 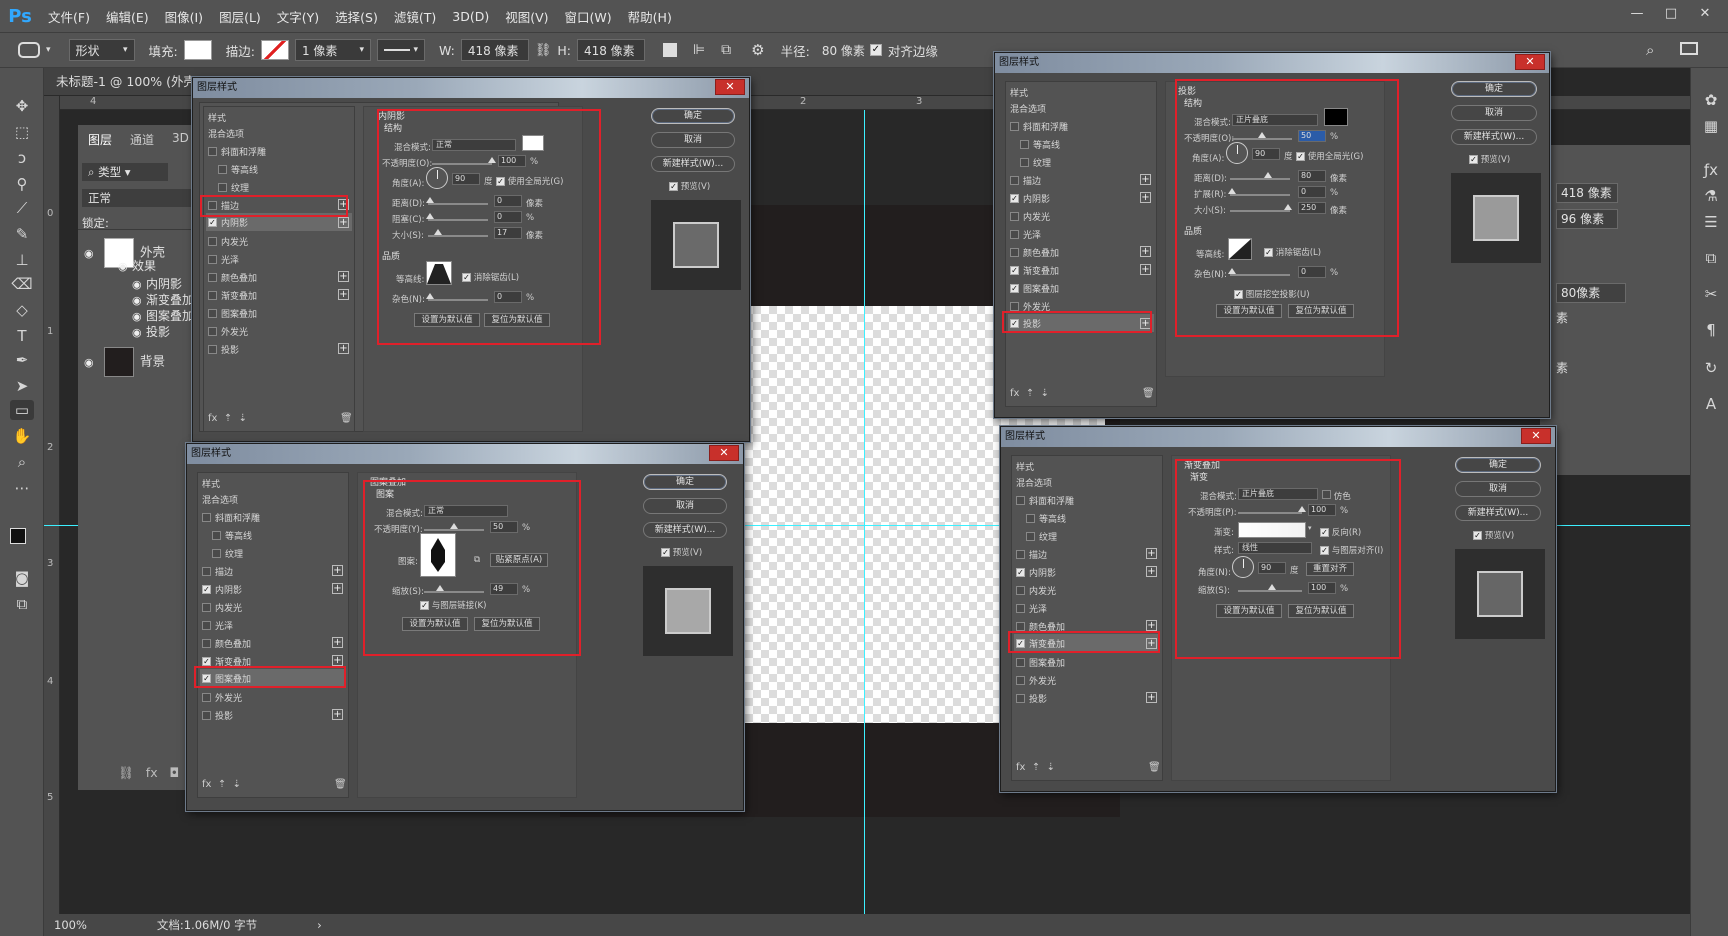 I want to click on chevron-down-icon: ▾, so click(x=48, y=50).